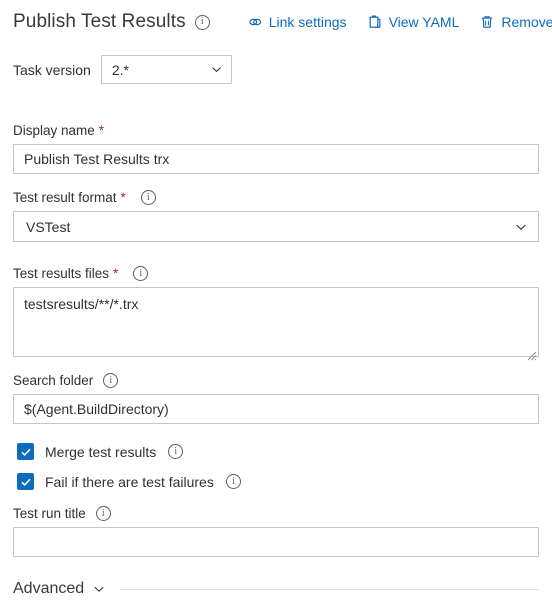  I want to click on view-yaml-label: View YAML, so click(424, 22).